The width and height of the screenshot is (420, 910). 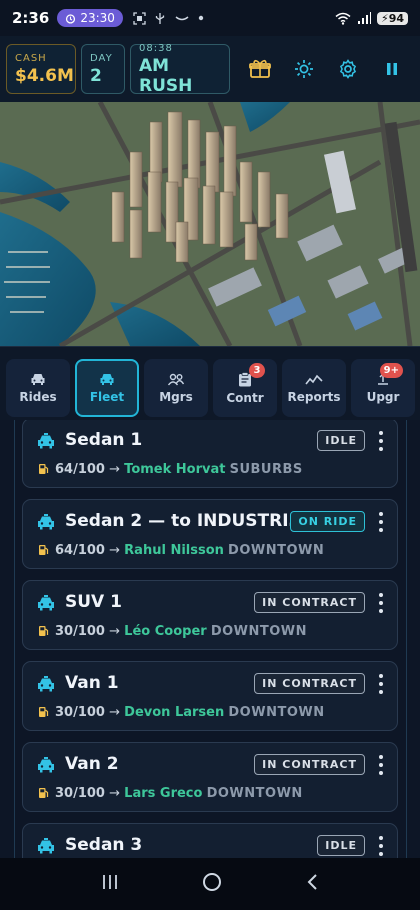 I want to click on system-nav-bar, so click(x=210, y=884).